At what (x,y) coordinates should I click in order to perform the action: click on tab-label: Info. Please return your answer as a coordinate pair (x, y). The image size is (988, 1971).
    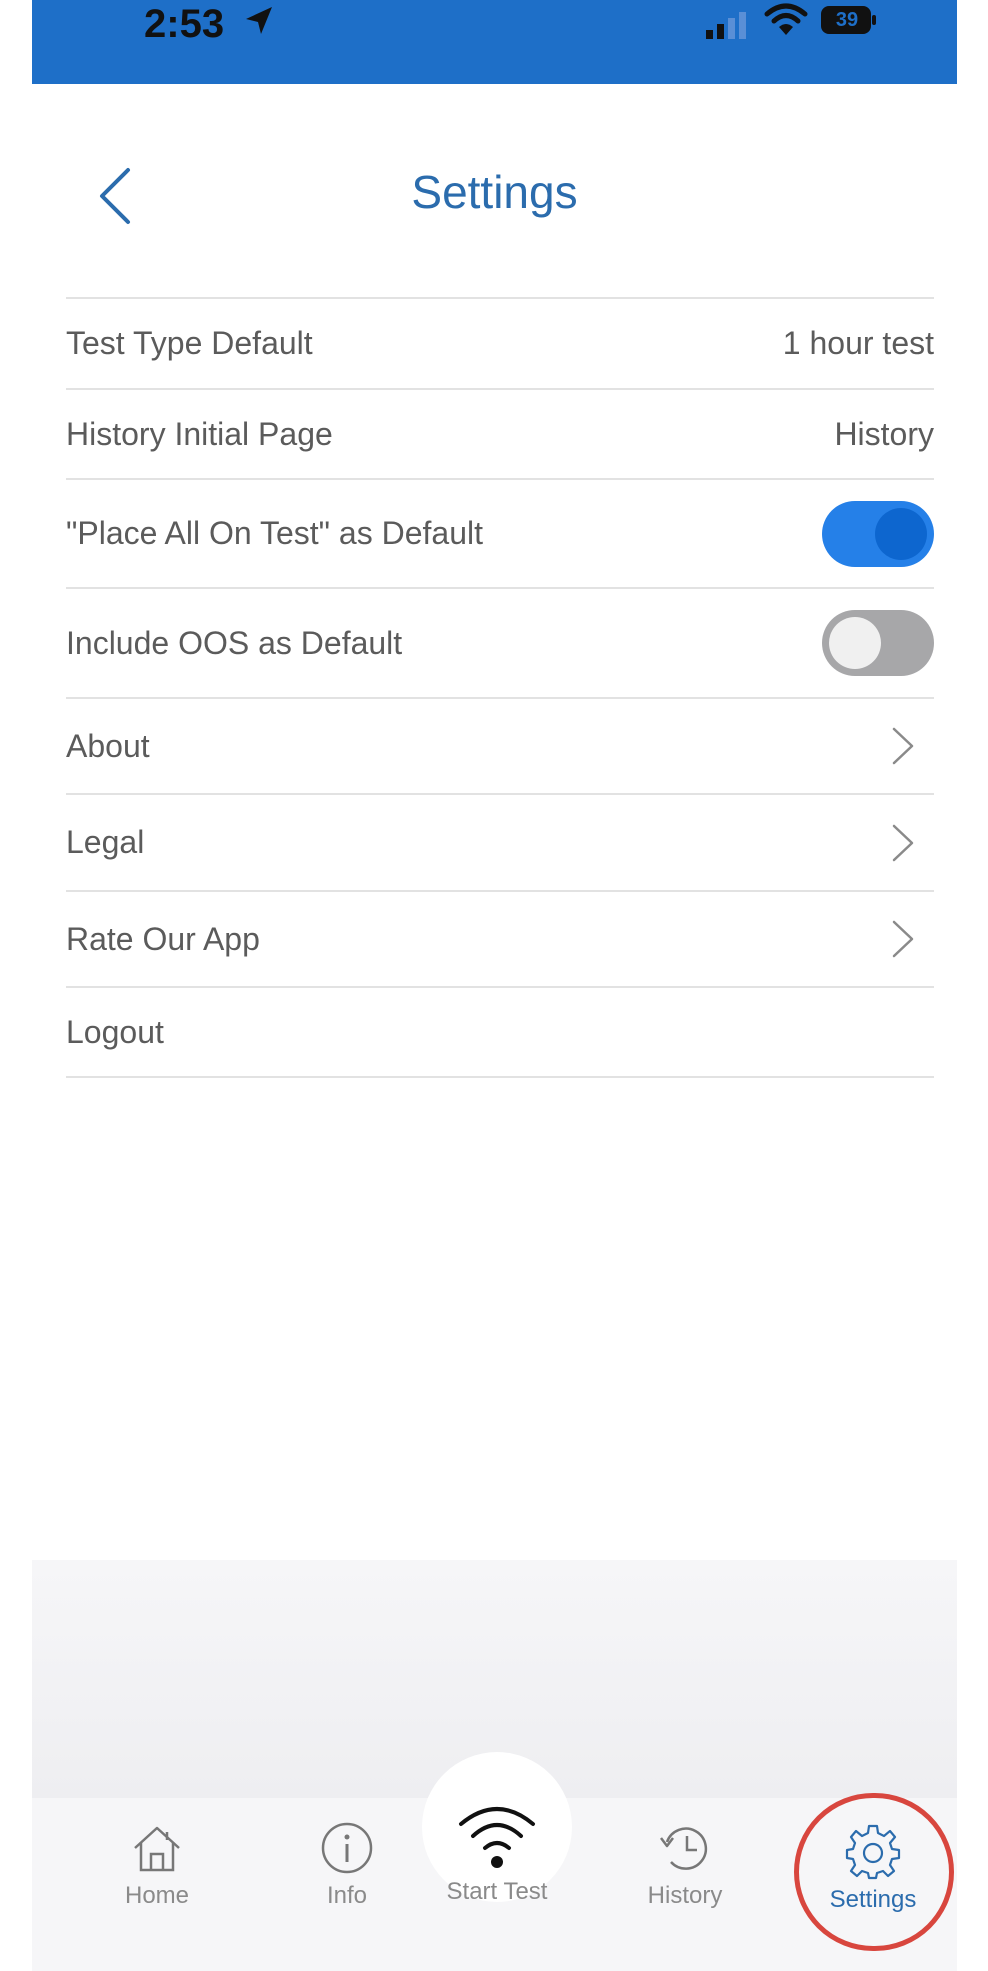
    Looking at the image, I should click on (347, 1895).